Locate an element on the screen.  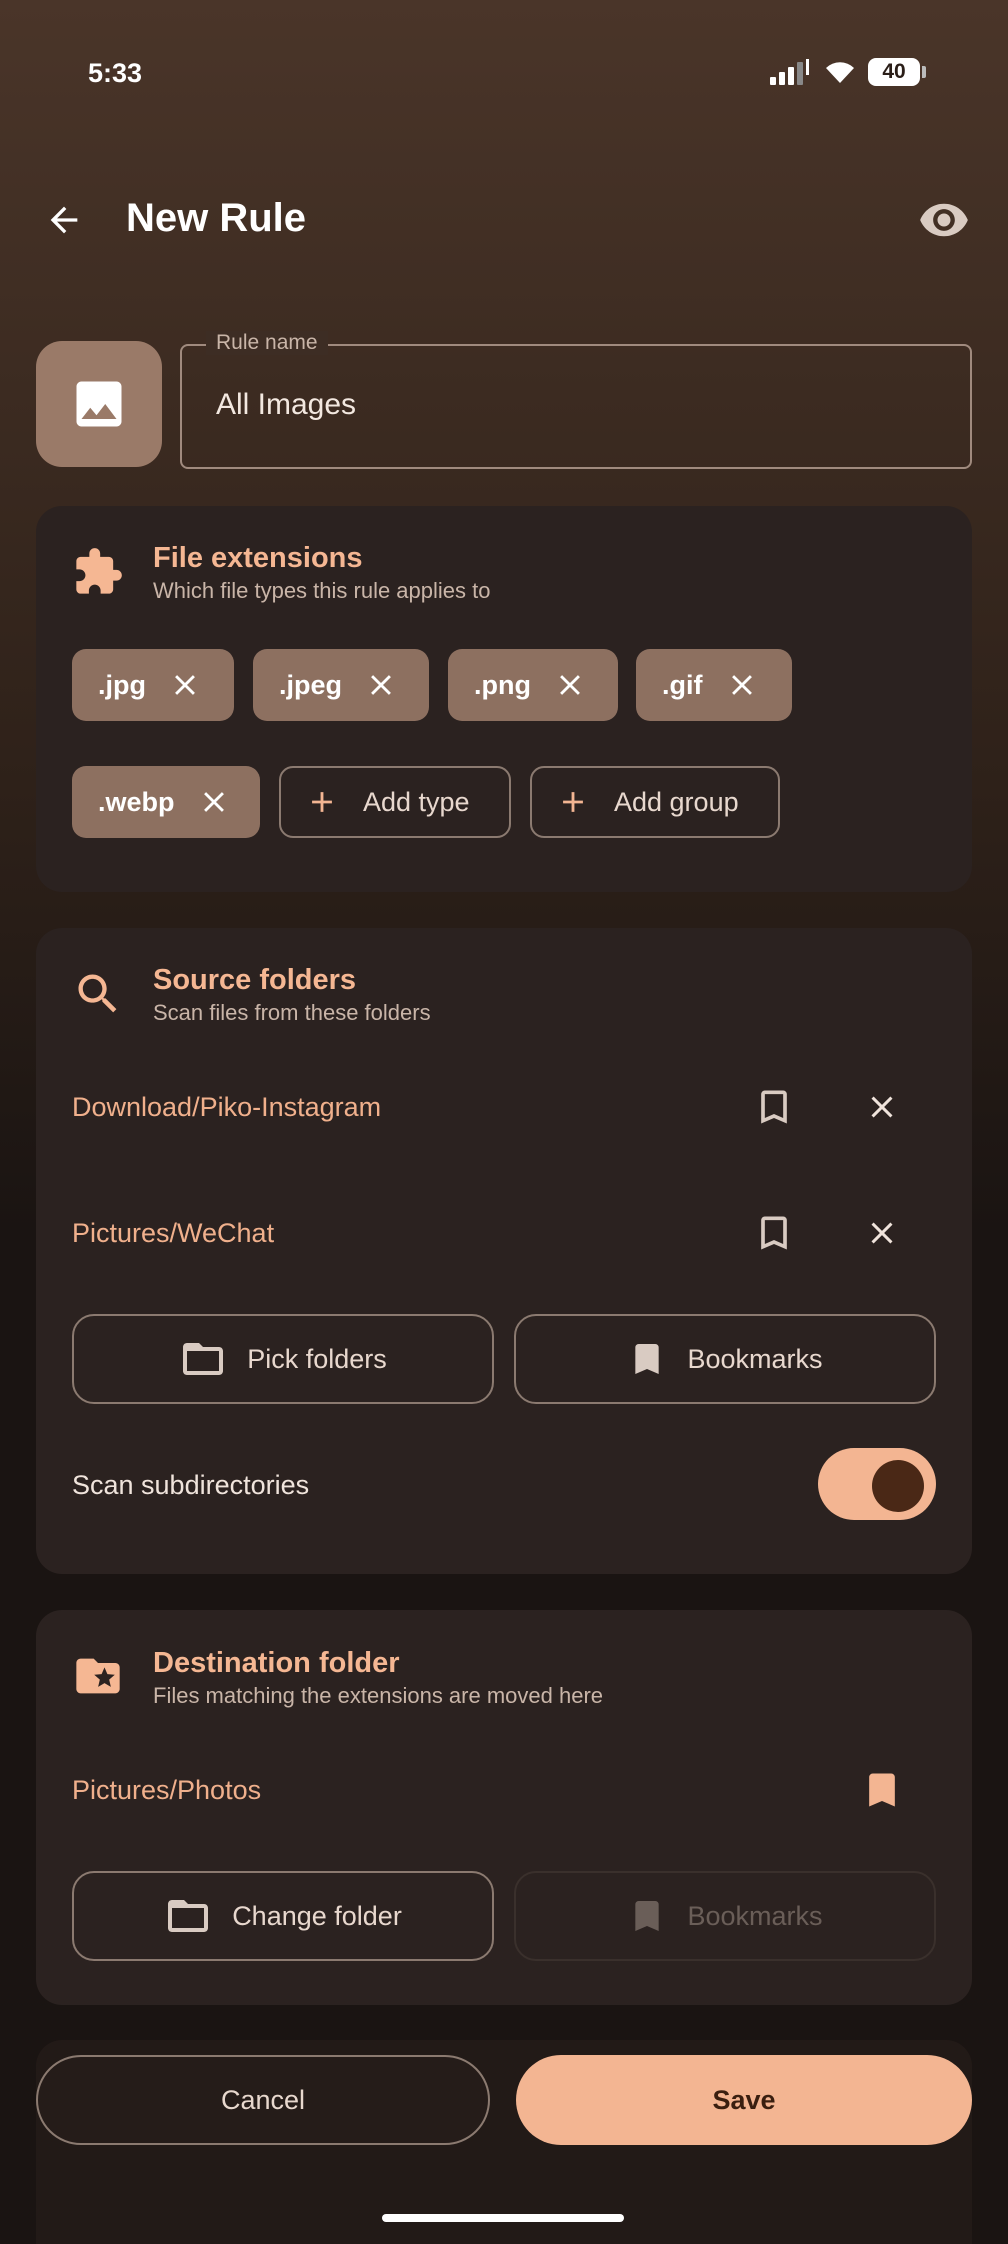
scan-subdirectories-label: Scan subdirectories is located at coordinates (191, 1485).